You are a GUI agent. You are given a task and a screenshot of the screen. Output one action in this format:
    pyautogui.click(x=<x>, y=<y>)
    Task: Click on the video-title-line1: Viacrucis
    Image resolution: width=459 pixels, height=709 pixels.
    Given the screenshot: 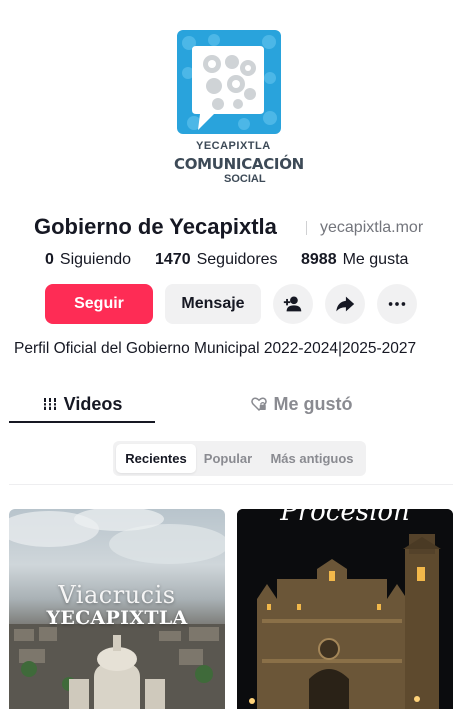 What is the action you would take?
    pyautogui.click(x=117, y=595)
    